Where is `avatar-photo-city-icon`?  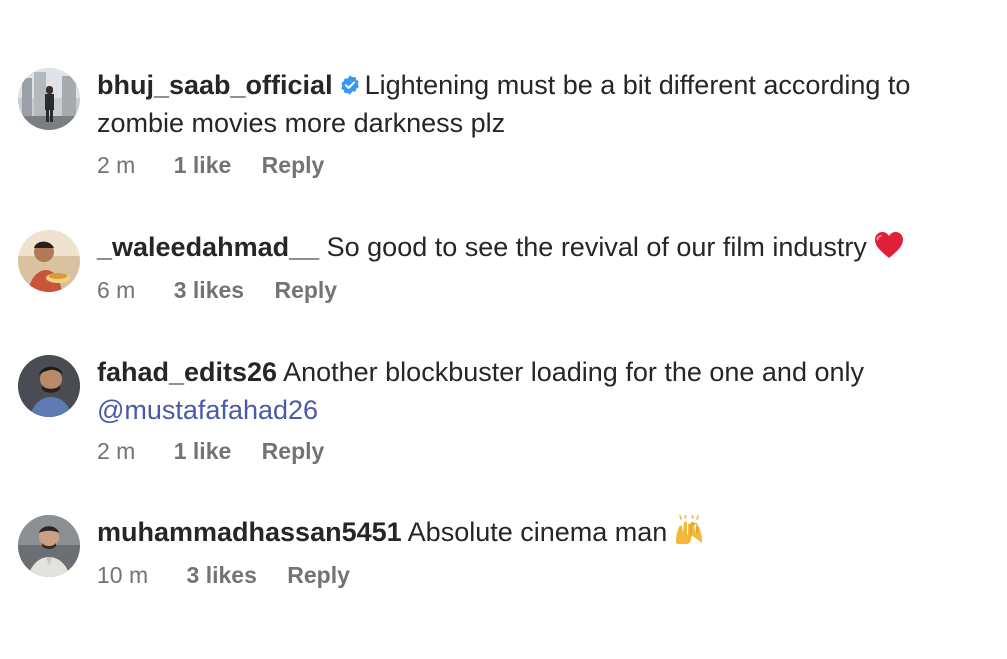
avatar-photo-city-icon is located at coordinates (49, 99).